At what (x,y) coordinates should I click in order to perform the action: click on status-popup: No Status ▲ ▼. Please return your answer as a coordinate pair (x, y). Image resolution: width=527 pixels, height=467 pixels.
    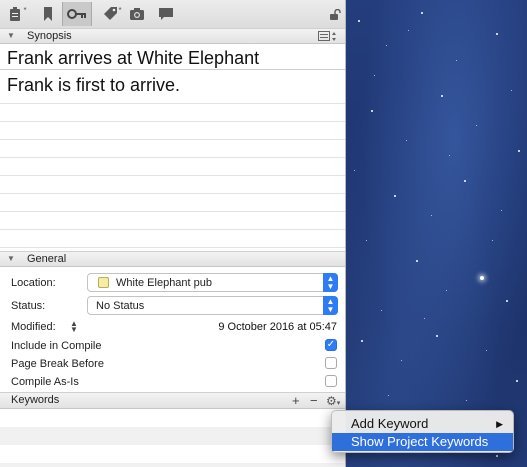
    Looking at the image, I should click on (212, 305).